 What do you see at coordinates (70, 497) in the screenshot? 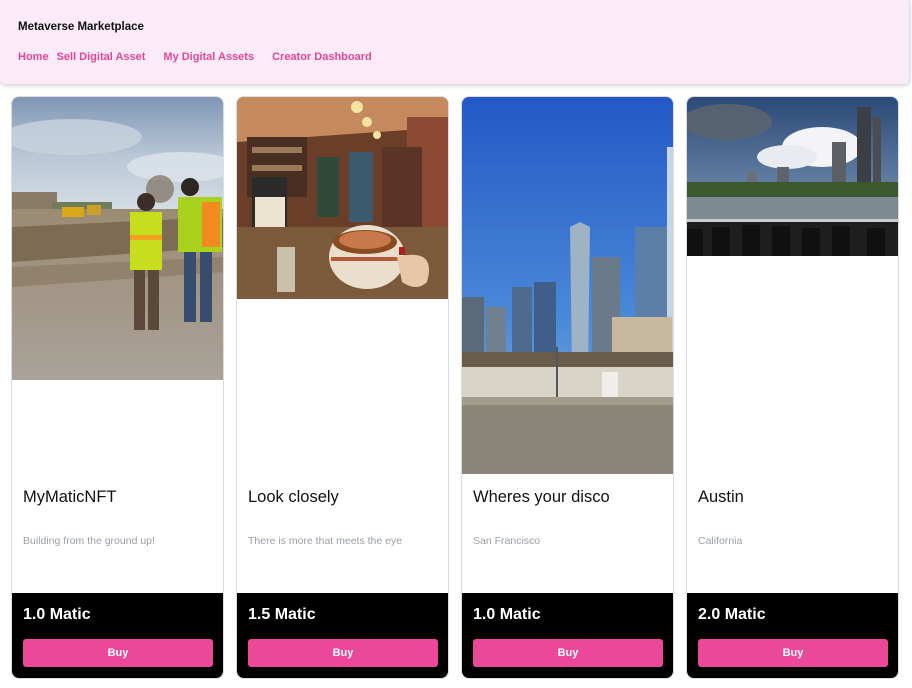
I see `nft-title: MyMaticNFT` at bounding box center [70, 497].